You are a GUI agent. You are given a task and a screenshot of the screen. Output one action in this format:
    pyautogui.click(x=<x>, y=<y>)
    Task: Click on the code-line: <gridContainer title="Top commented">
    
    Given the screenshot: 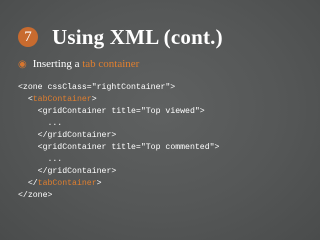 What is the action you would take?
    pyautogui.click(x=119, y=148)
    